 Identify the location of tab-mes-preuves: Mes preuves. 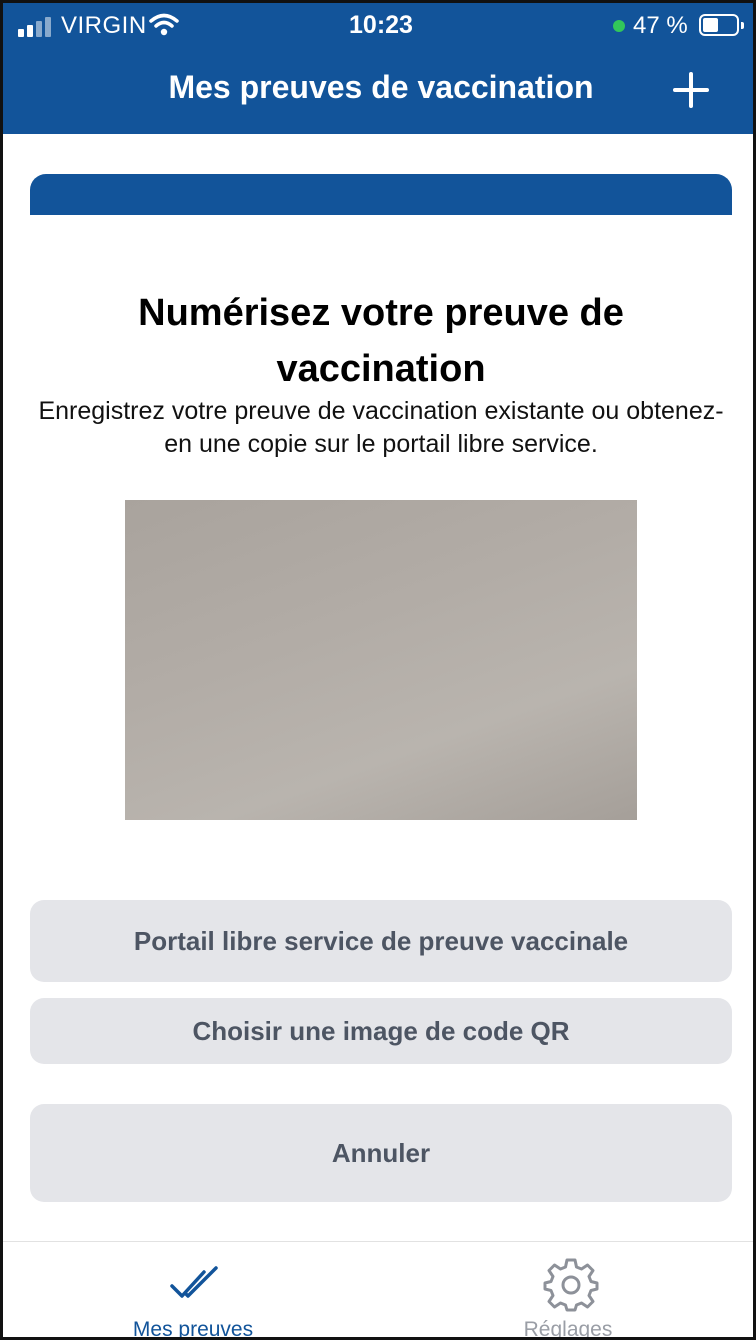
(193, 1291).